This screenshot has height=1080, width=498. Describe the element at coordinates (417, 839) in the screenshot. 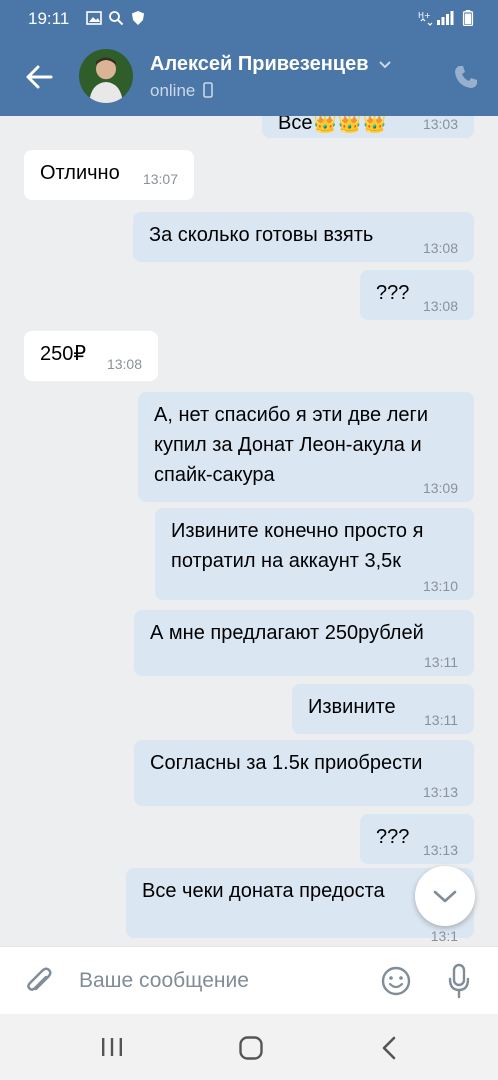

I see `message-outgoing: ??? 13:13` at that location.